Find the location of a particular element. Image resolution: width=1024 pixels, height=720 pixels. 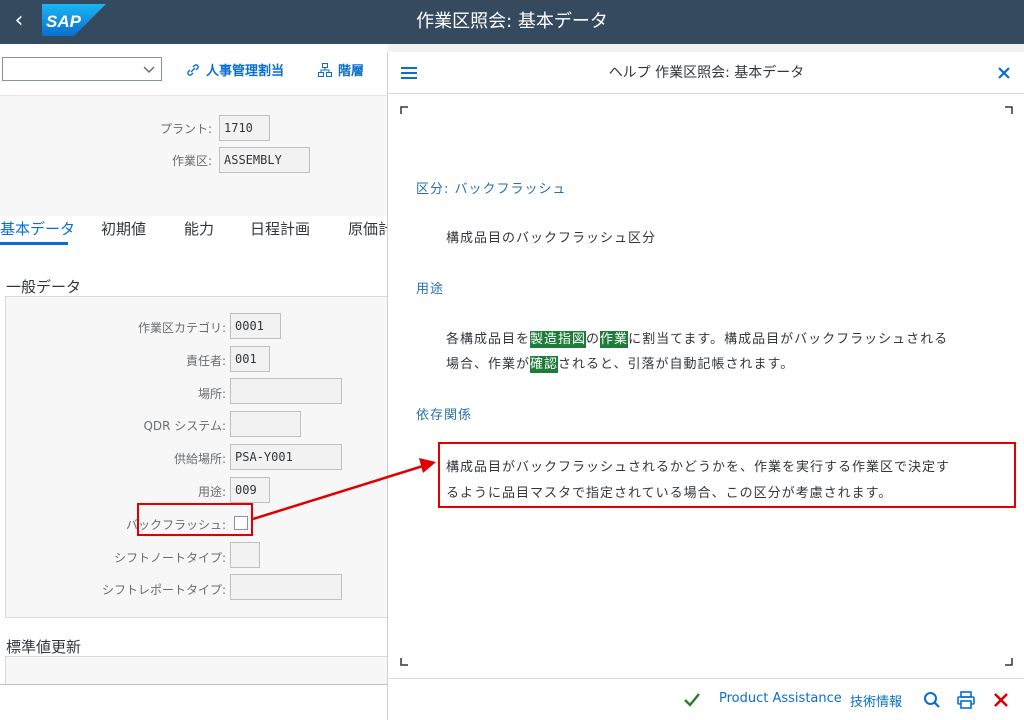

dialog-title: ヘルプ 作業区照会: 基本データ is located at coordinates (706, 73).